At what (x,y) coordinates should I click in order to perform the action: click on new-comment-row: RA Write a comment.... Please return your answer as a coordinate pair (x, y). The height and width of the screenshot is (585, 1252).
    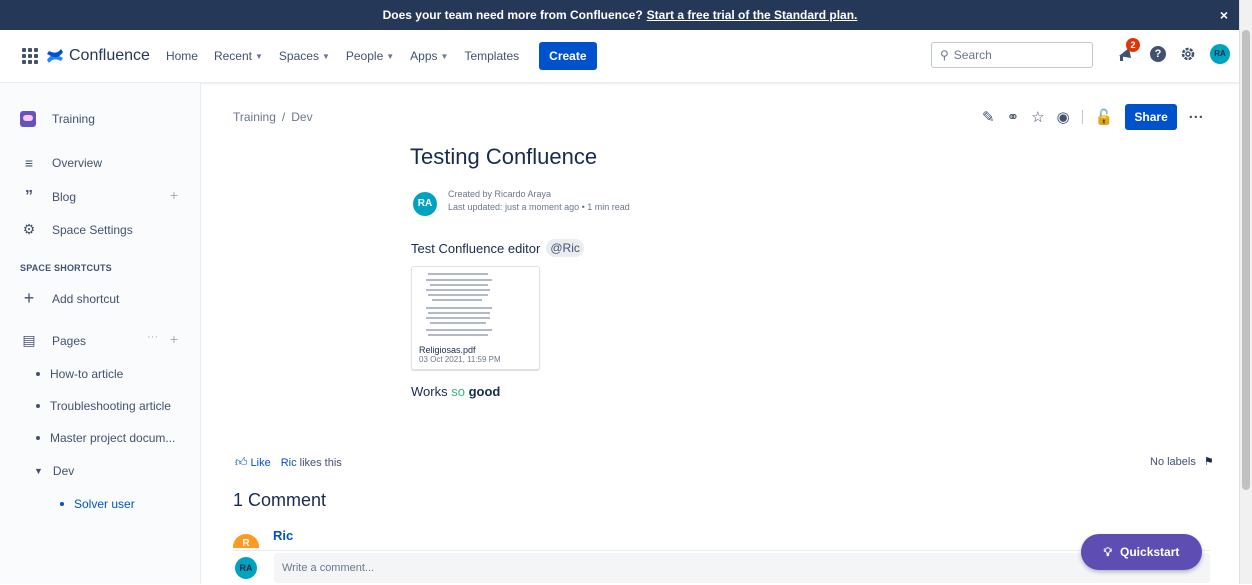
    Looking at the image, I should click on (721, 567).